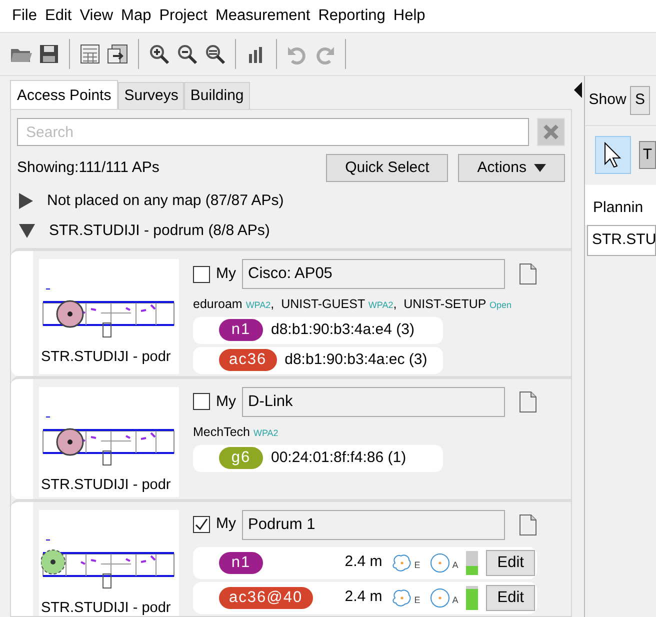  I want to click on cursor-icon, so click(613, 155).